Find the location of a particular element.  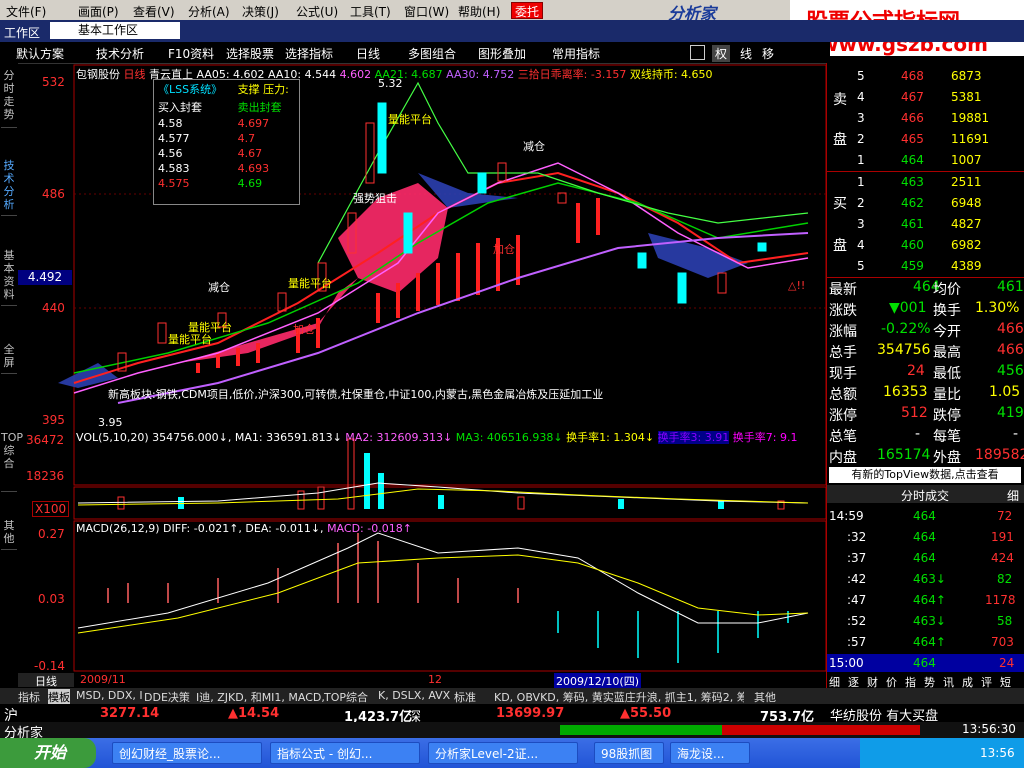

menu-decision: 决策(J) is located at coordinates (260, 11).